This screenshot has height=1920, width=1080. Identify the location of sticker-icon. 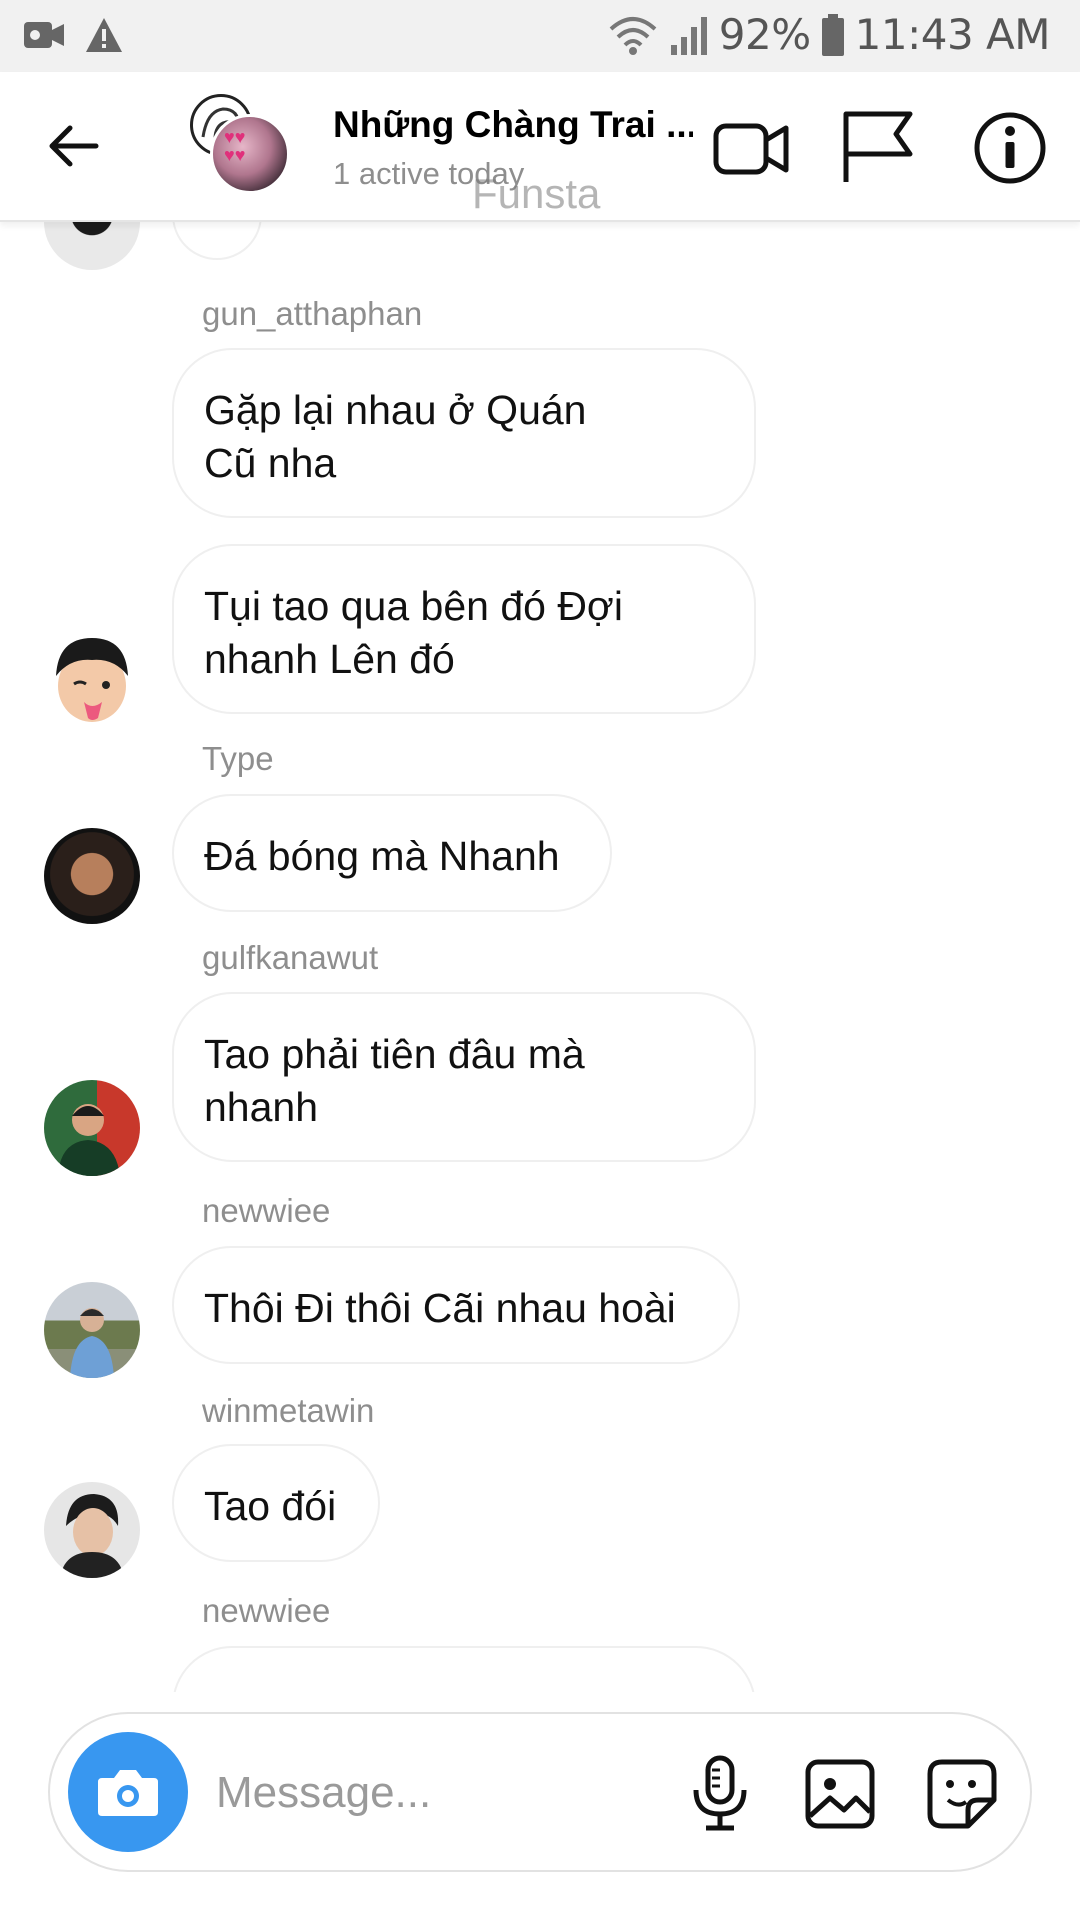
(962, 1794).